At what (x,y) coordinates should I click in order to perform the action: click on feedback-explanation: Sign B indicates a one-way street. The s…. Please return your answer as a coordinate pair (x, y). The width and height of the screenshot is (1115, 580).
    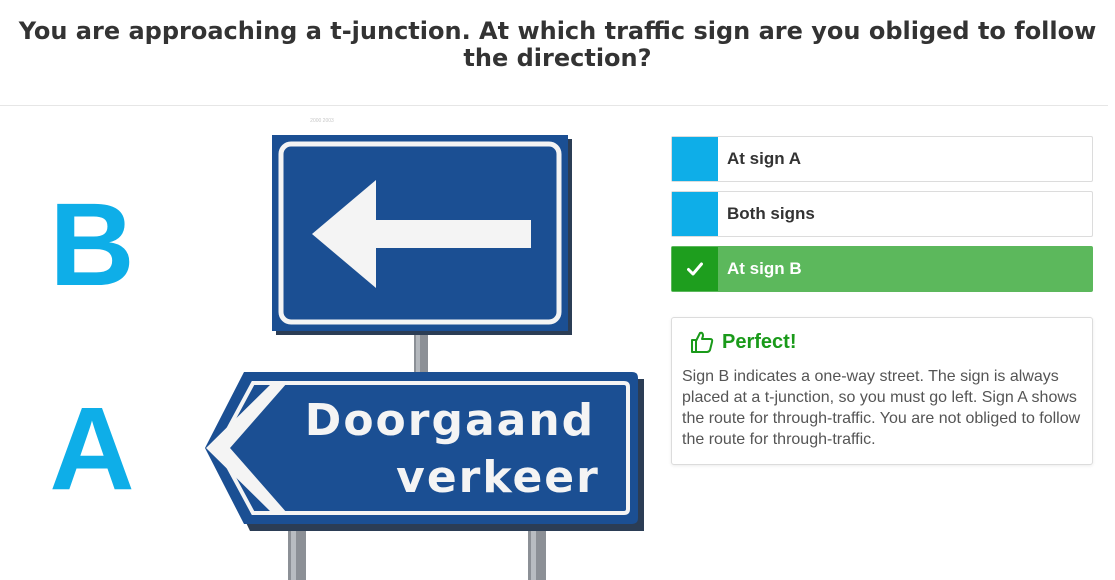
    Looking at the image, I should click on (881, 408).